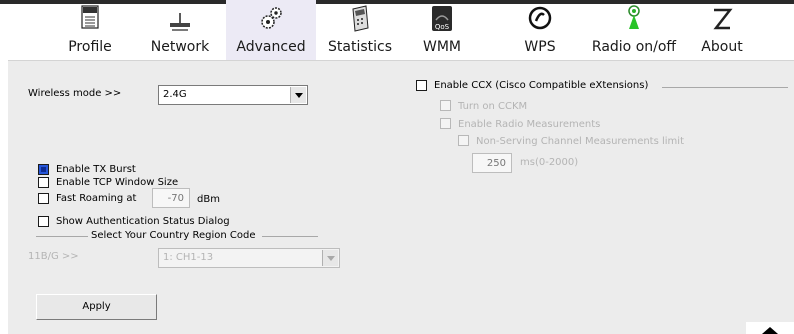  What do you see at coordinates (493, 106) in the screenshot?
I see `cckm-label: Turn on CCKM` at bounding box center [493, 106].